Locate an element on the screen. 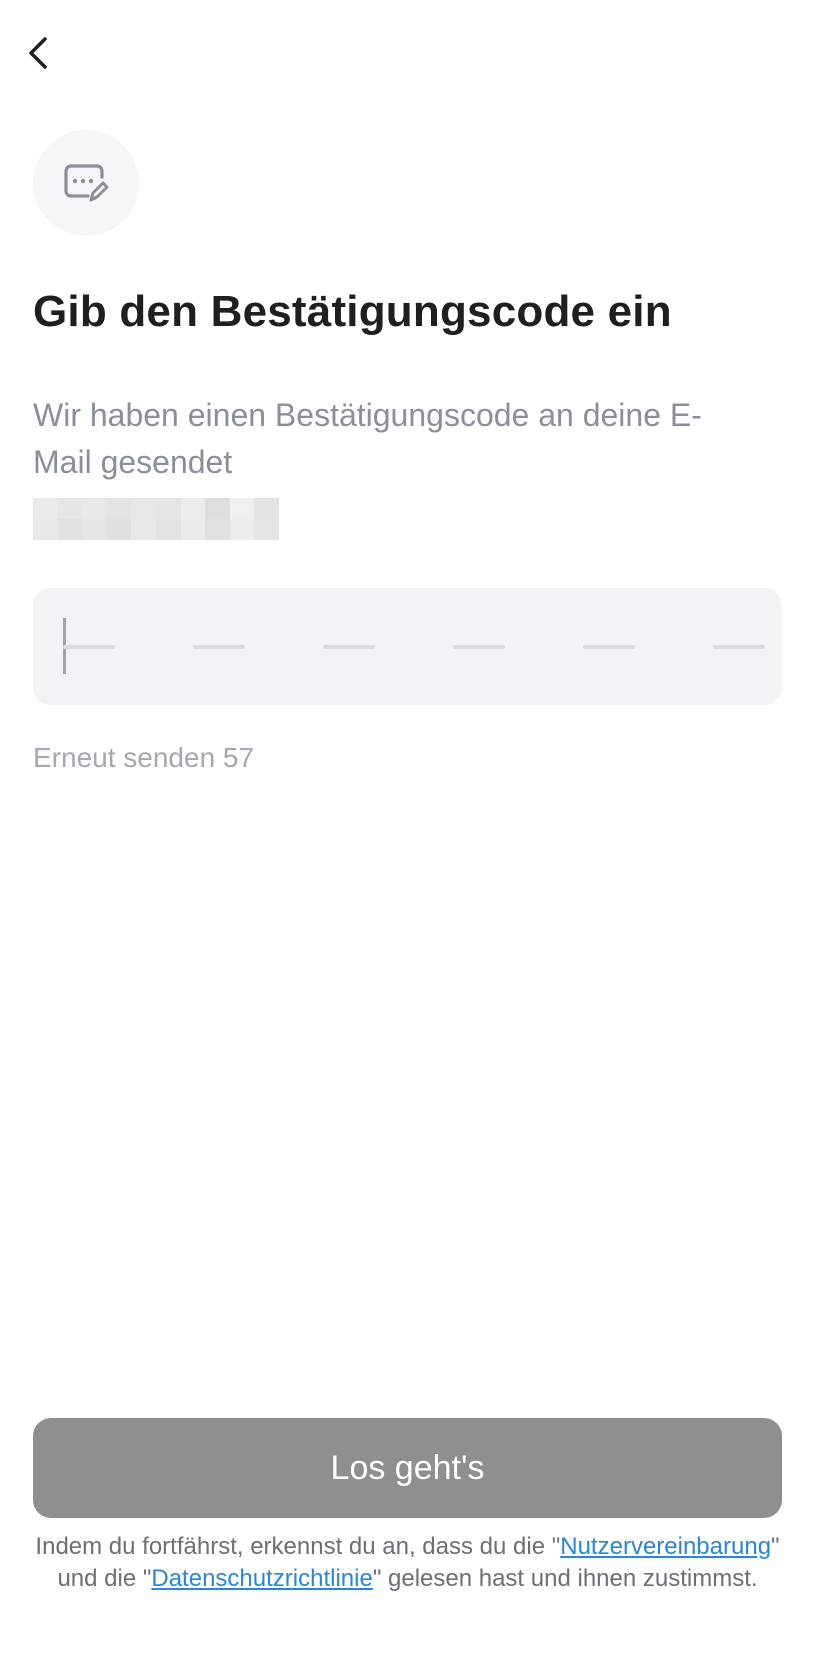 The height and width of the screenshot is (1669, 819). back-button is located at coordinates (38, 53).